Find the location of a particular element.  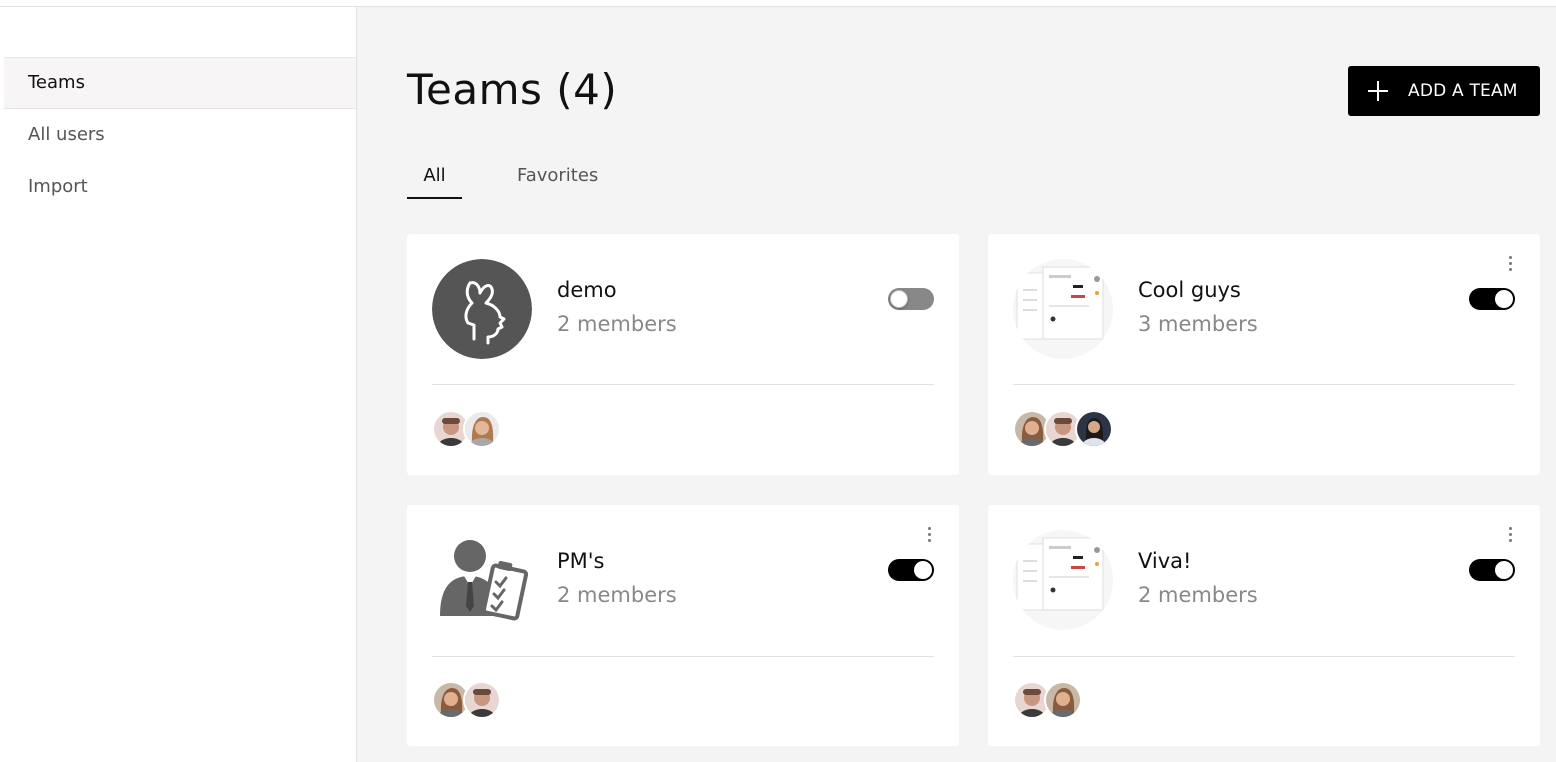

sidebar-nav: Teams All users Import is located at coordinates (180, 135).